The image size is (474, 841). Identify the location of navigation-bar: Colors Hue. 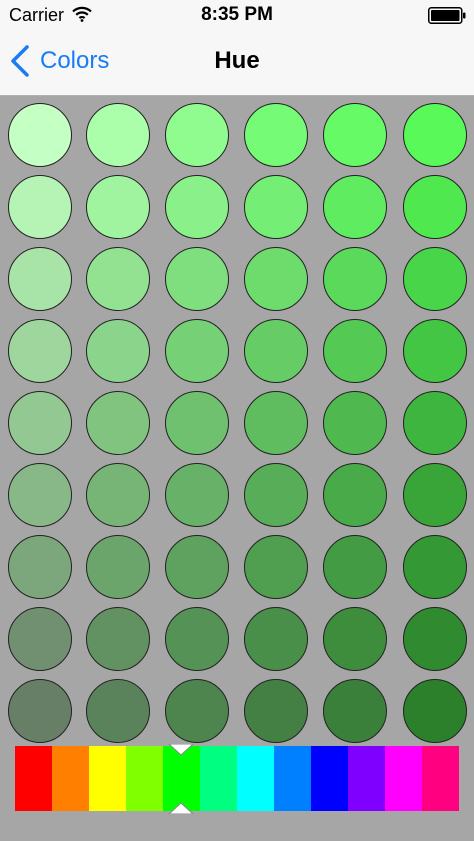
(237, 63).